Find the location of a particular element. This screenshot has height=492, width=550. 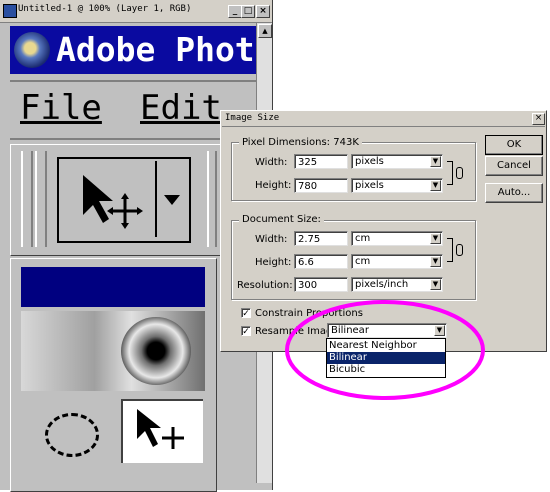

doc-width-input: 2.75 is located at coordinates (321, 238).